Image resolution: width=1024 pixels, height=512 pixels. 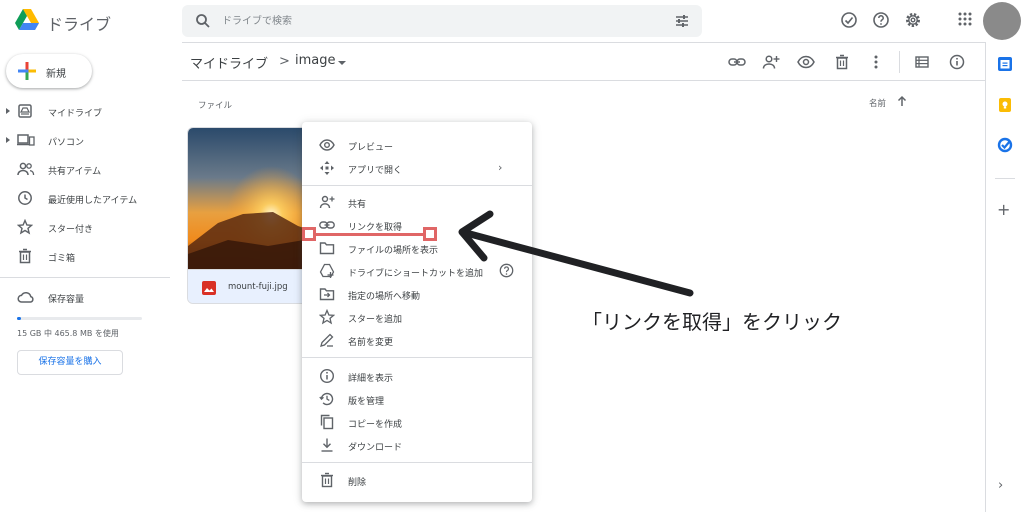 I want to click on list-view-icon, so click(x=922, y=62).